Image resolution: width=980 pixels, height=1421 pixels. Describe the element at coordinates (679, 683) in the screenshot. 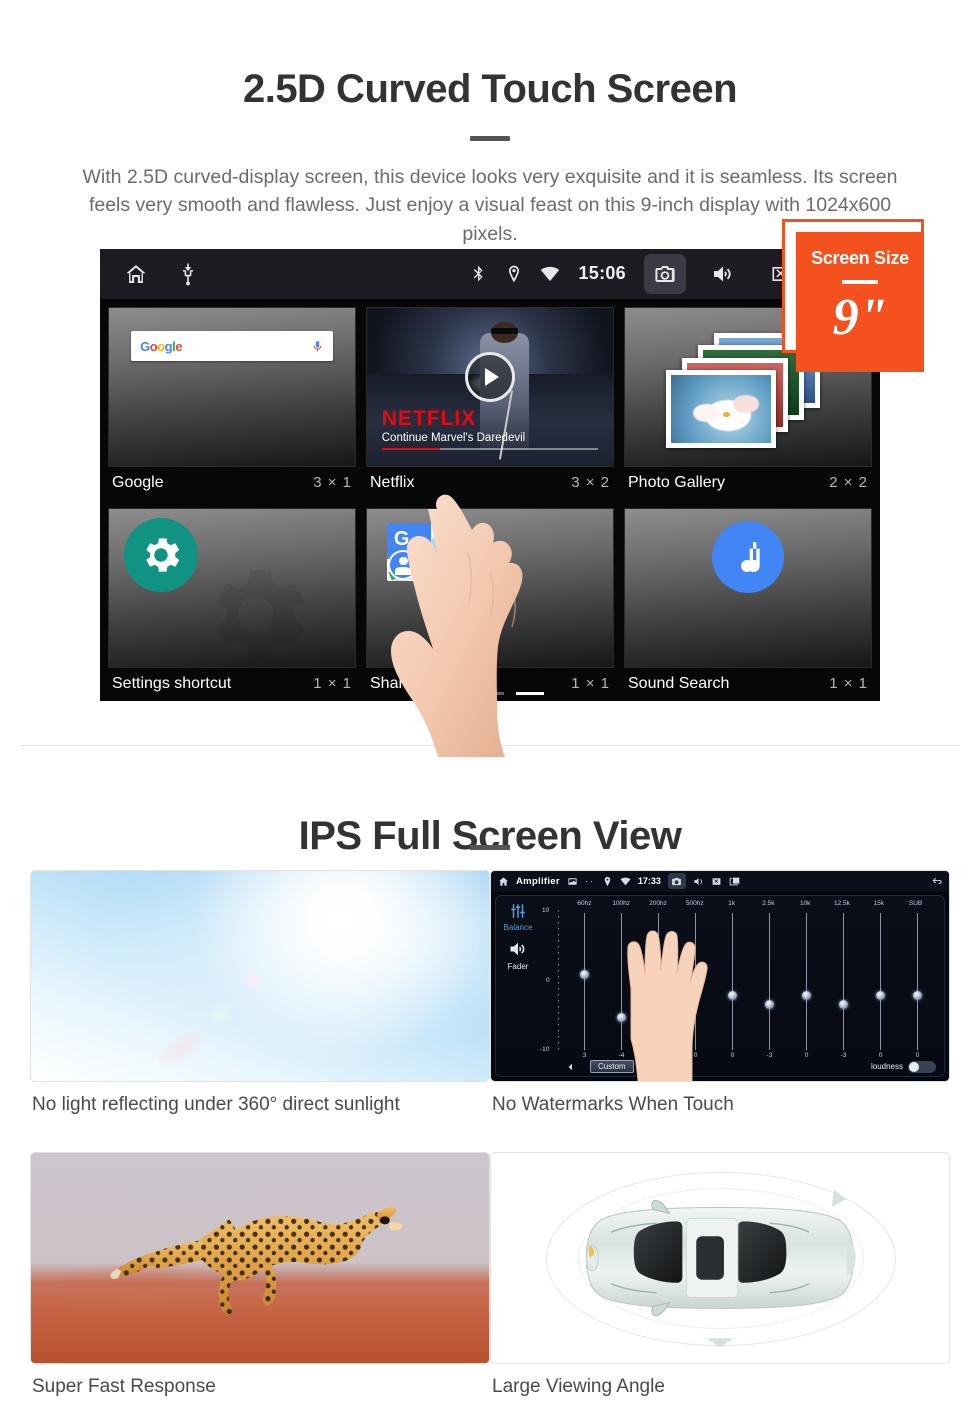

I see `widget-name: Sound Search` at that location.